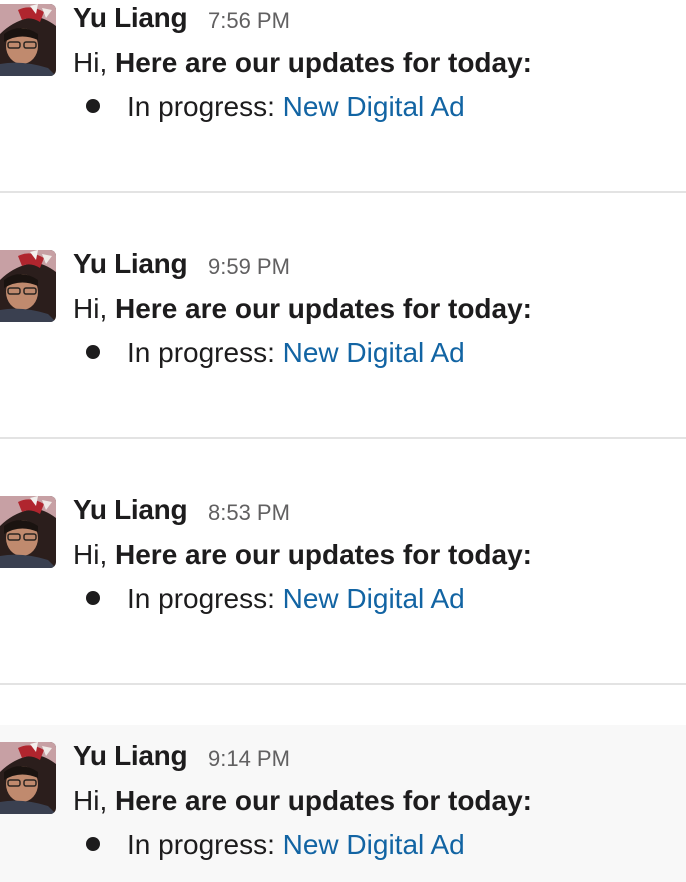 The height and width of the screenshot is (882, 686). I want to click on message-timestamp: 8:53 PM, so click(249, 513).